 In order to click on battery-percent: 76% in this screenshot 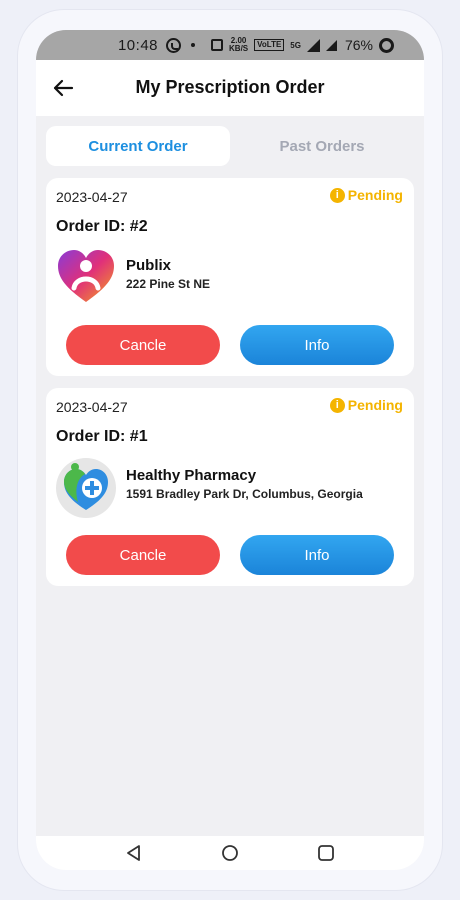, I will do `click(358, 45)`.